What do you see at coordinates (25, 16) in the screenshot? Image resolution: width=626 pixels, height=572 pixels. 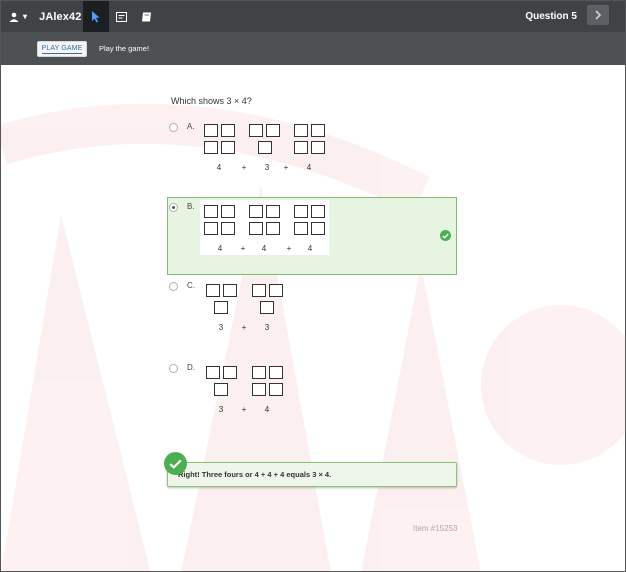 I see `caret-down-icon: ▾` at bounding box center [25, 16].